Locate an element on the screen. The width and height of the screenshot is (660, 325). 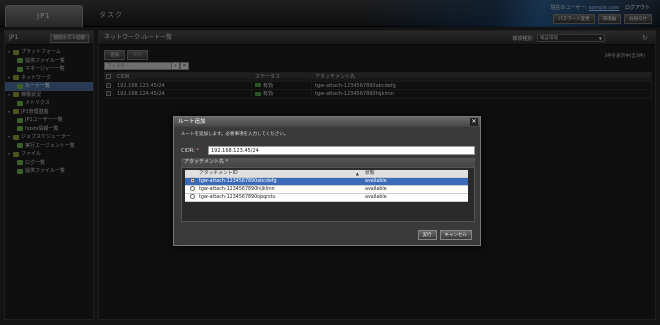
attachment-label: アタッチメント先 * is located at coordinates (328, 162).